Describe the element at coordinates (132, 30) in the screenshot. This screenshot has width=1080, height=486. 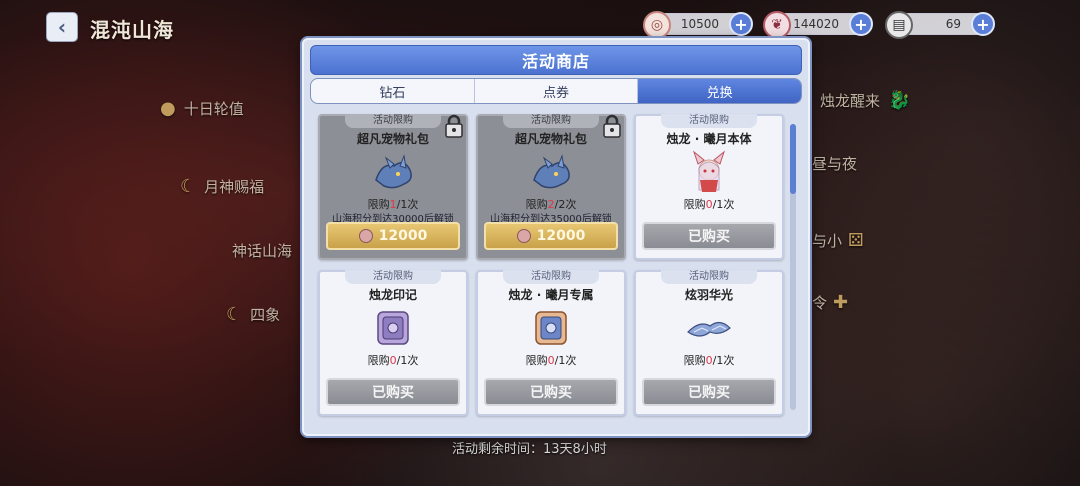
I see `page-title: 混沌山海` at that location.